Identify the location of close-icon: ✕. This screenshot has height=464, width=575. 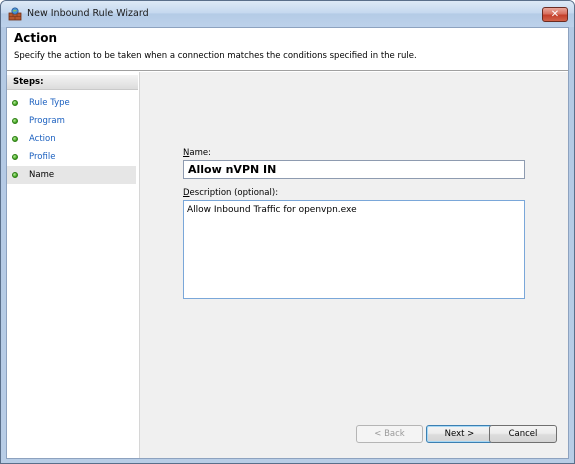
(555, 14).